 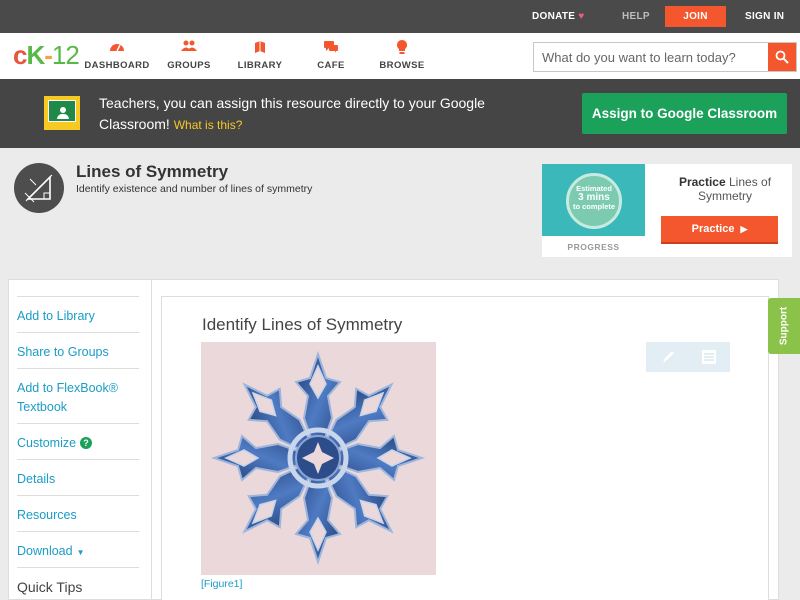 What do you see at coordinates (78, 311) in the screenshot?
I see `sidebar-item-add-to-library: Add to Library` at bounding box center [78, 311].